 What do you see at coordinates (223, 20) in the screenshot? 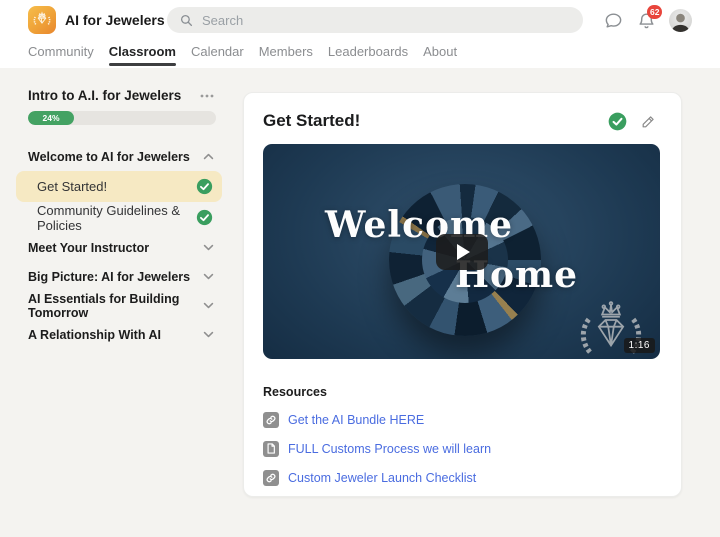
I see `search-placeholder: Search` at bounding box center [223, 20].